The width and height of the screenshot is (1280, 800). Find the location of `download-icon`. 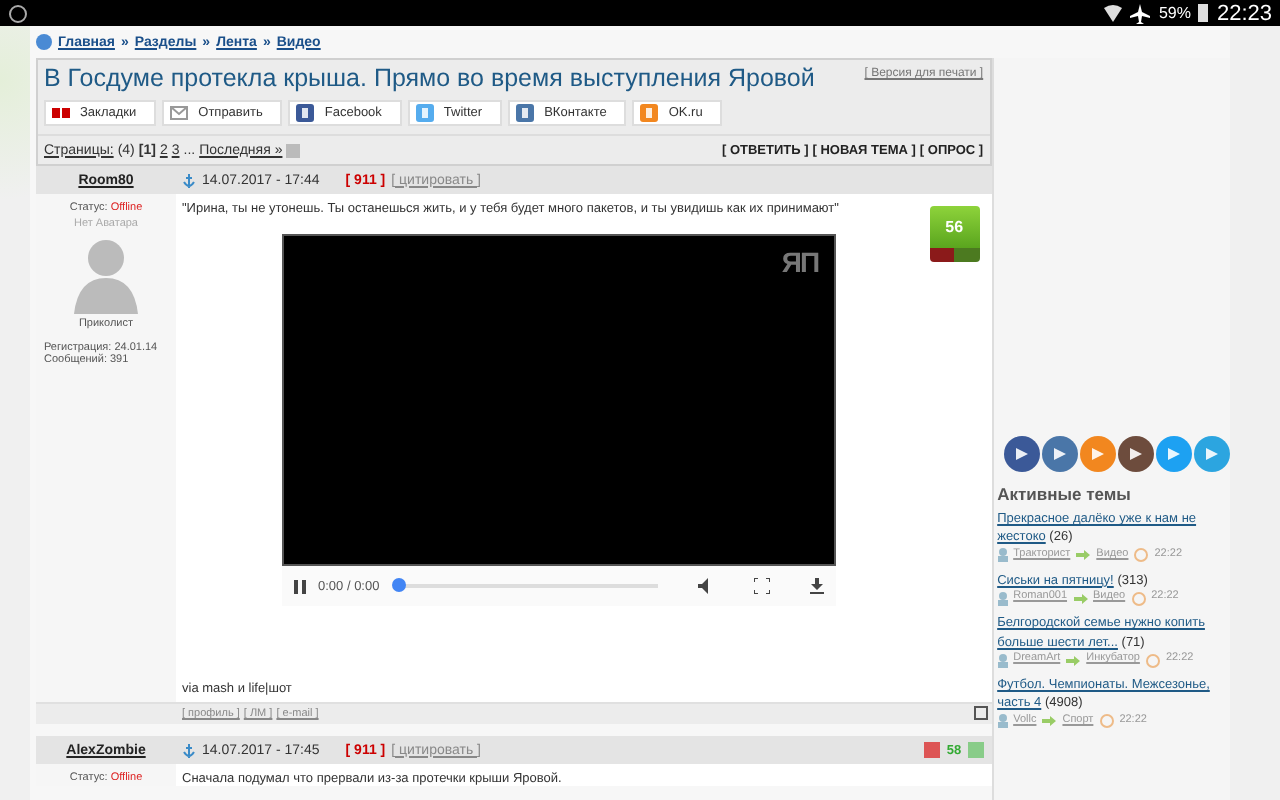

download-icon is located at coordinates (817, 586).